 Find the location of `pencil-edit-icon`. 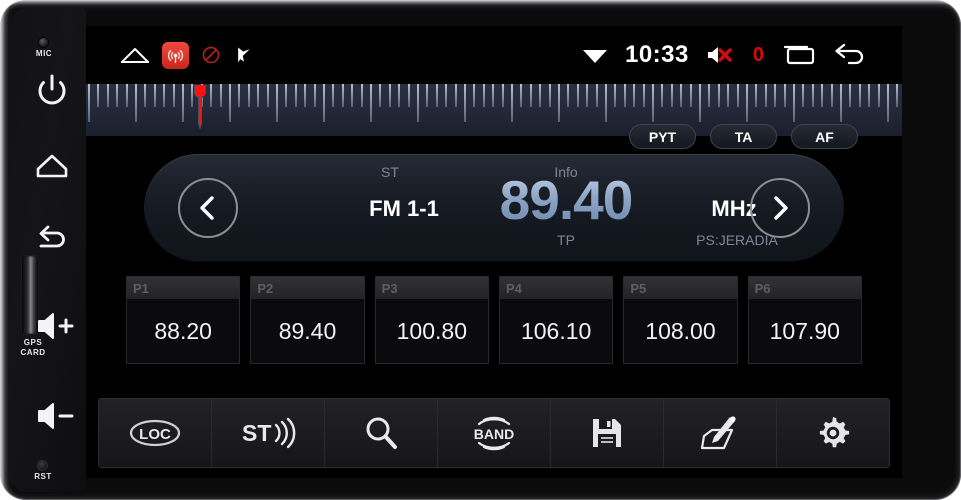

pencil-edit-icon is located at coordinates (718, 433).